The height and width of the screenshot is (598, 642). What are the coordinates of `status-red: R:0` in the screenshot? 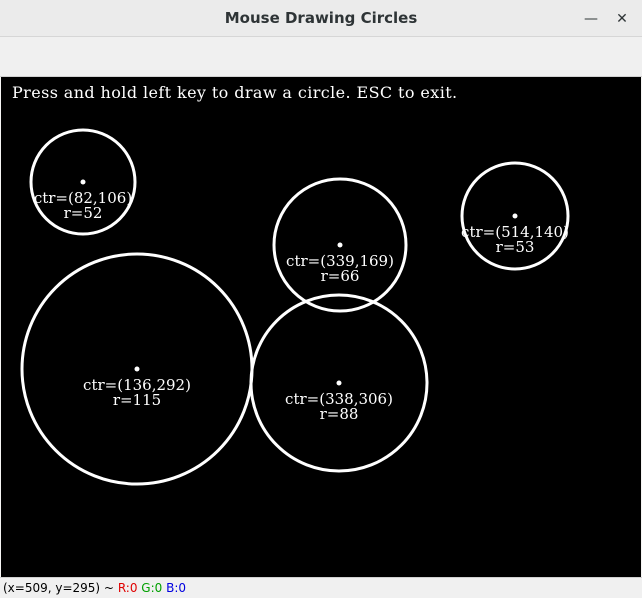 It's located at (127, 588).